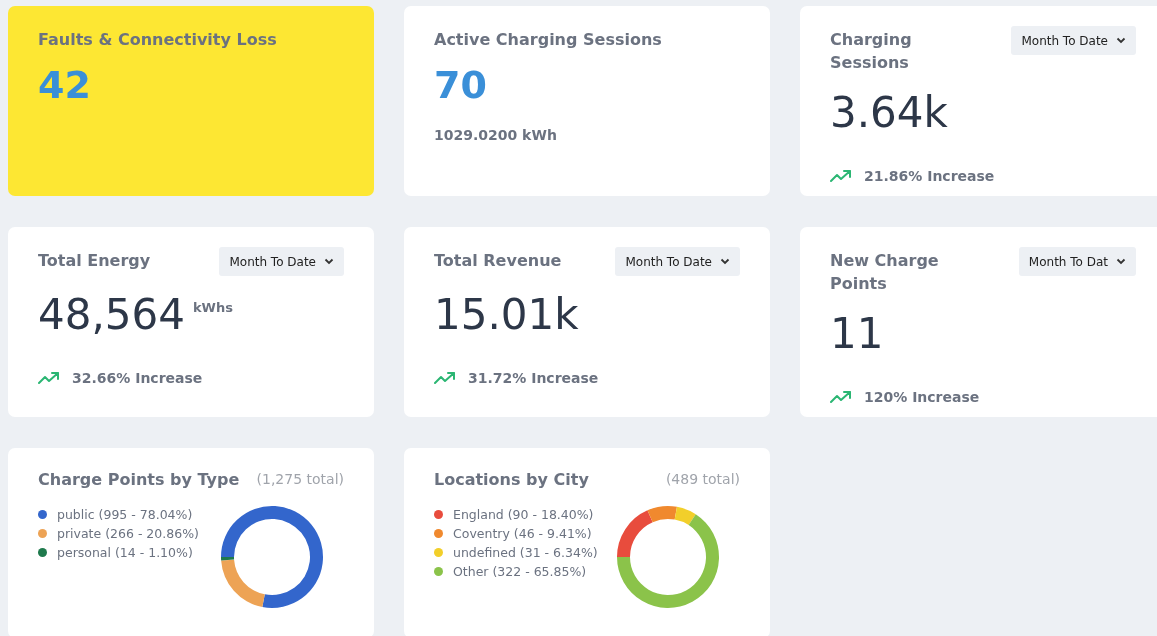  What do you see at coordinates (548, 40) in the screenshot?
I see `card-title: Active Charging Sessions` at bounding box center [548, 40].